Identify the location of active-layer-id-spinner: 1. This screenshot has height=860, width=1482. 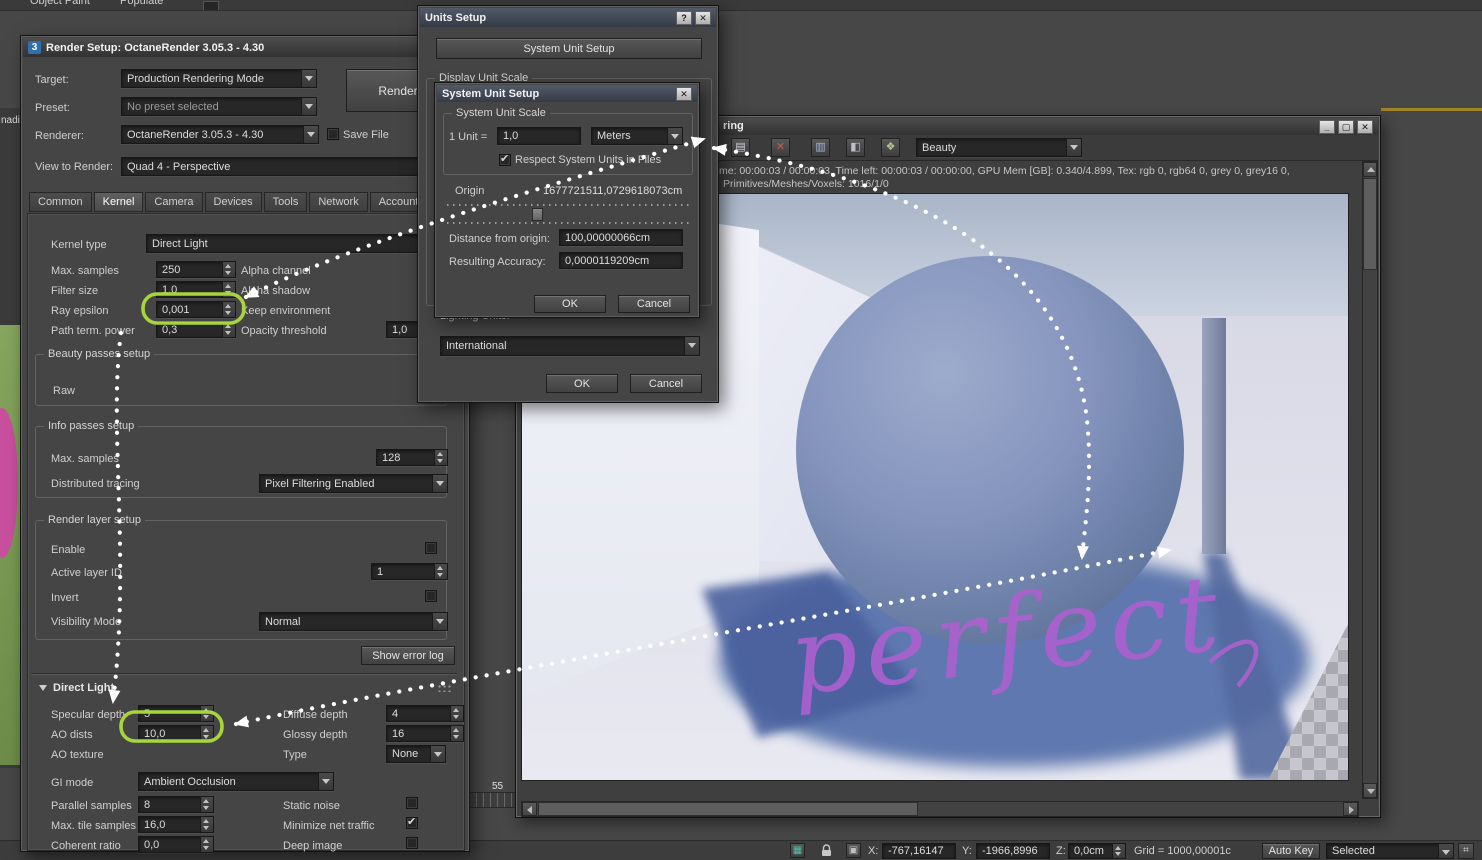
(409, 571).